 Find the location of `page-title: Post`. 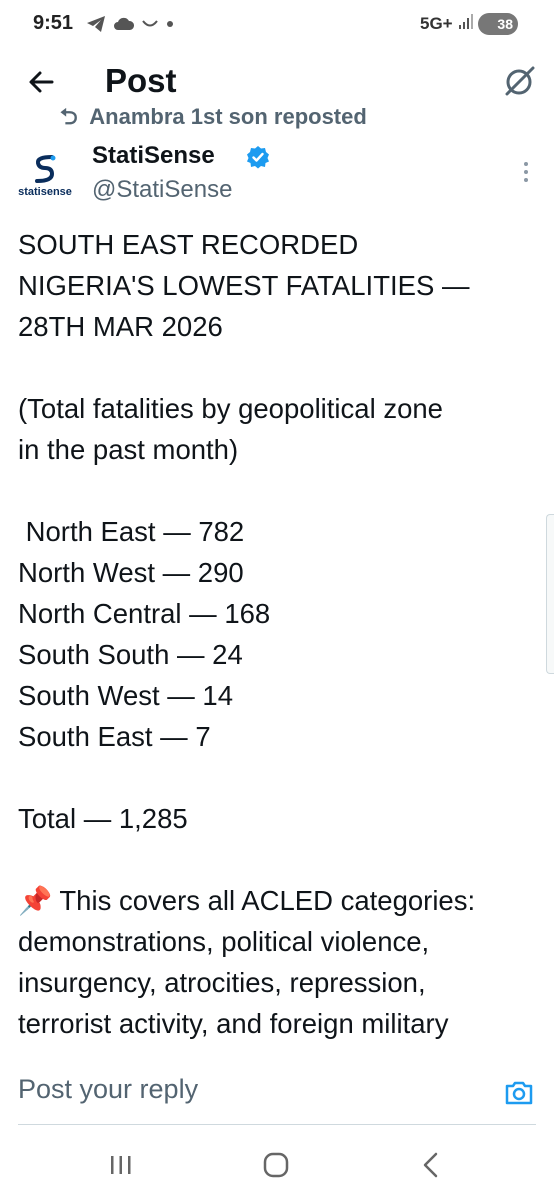

page-title: Post is located at coordinates (141, 80).